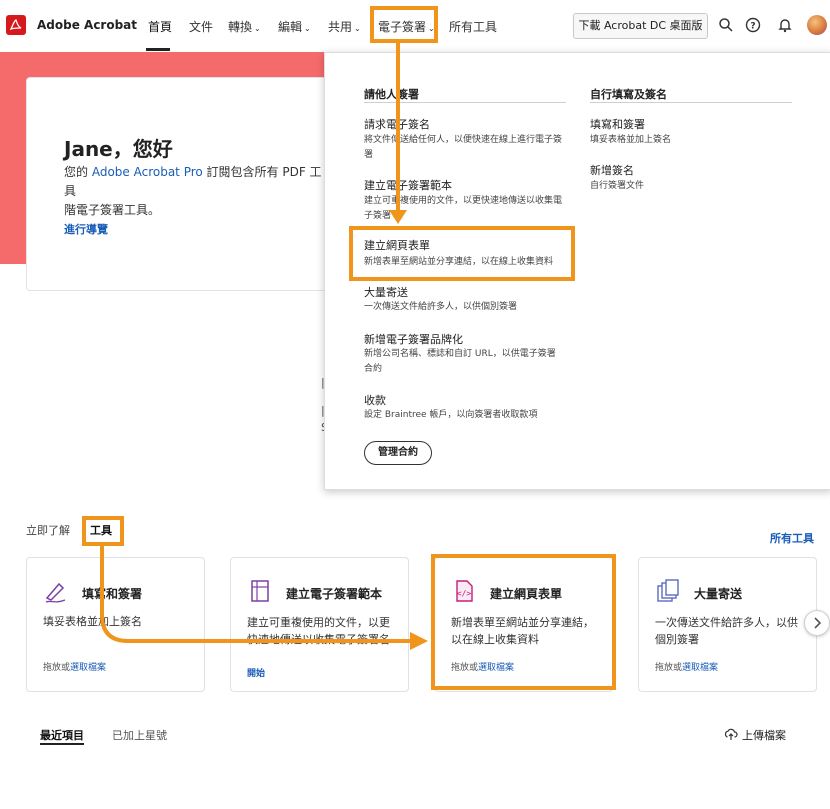  Describe the element at coordinates (463, 147) in the screenshot. I see `menu-item-desc: 將文件傳送給任何人，以便快速在線上進行電子簽署` at that location.